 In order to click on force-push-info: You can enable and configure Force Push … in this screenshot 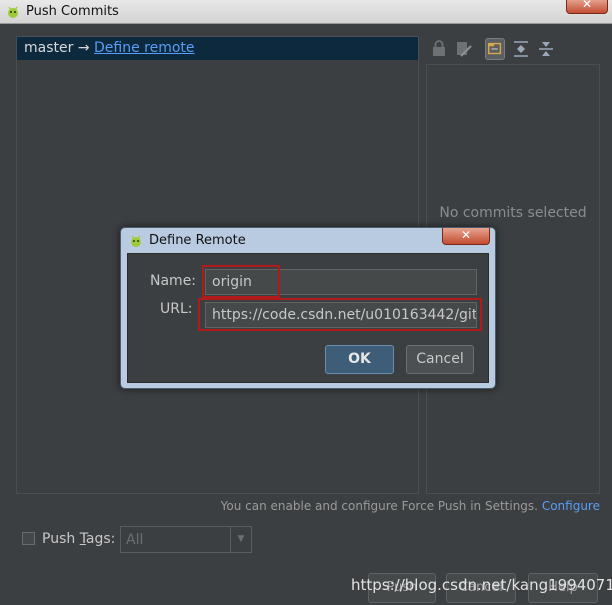, I will do `click(410, 506)`.